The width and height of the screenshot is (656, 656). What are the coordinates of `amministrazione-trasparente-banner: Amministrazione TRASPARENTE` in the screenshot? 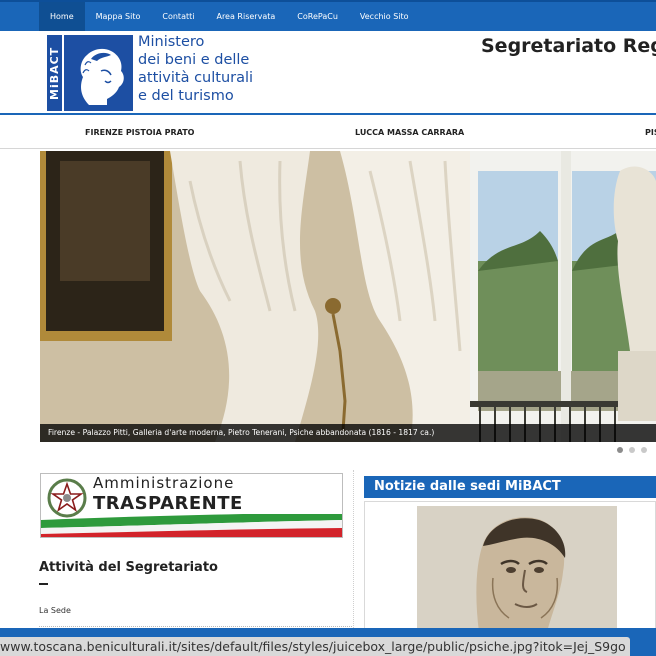 It's located at (191, 505).